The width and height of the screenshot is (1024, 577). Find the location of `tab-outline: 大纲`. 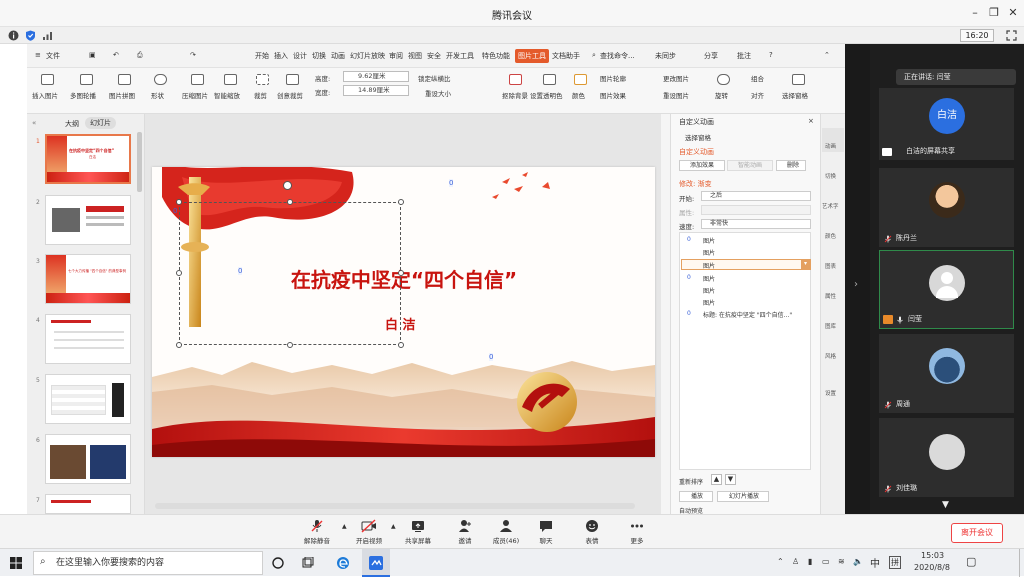

tab-outline: 大纲 is located at coordinates (72, 124).